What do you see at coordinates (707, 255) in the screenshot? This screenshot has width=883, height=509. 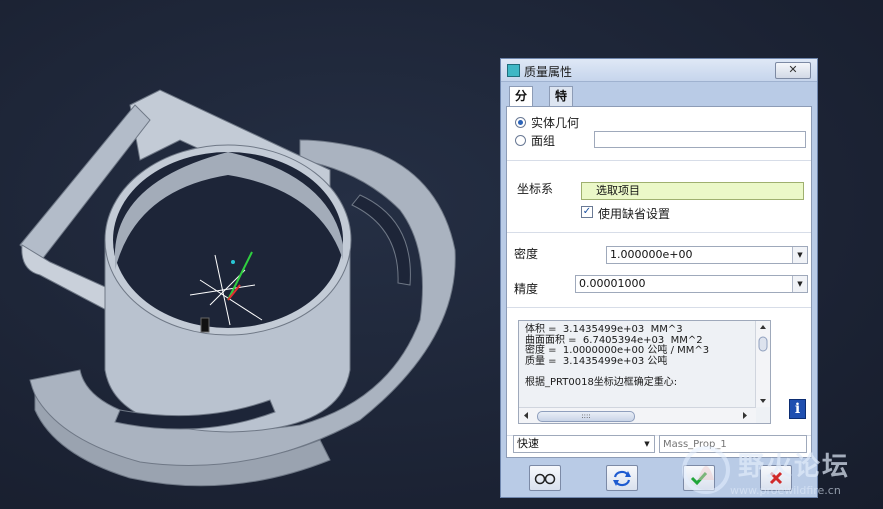 I see `density-combo: 1.000000e+00 ▼` at bounding box center [707, 255].